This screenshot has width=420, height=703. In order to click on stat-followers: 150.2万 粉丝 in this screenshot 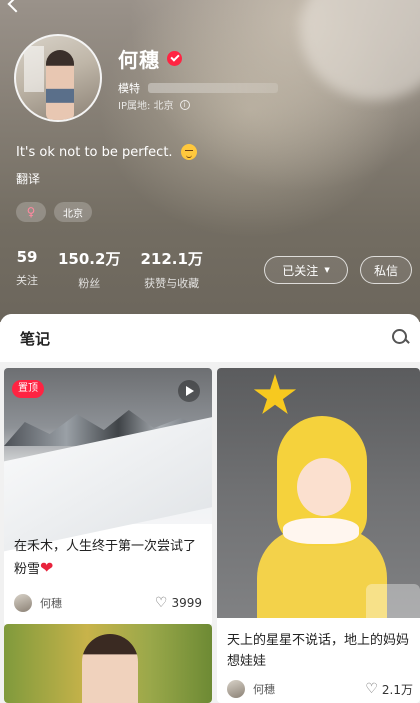, I will do `click(89, 269)`.